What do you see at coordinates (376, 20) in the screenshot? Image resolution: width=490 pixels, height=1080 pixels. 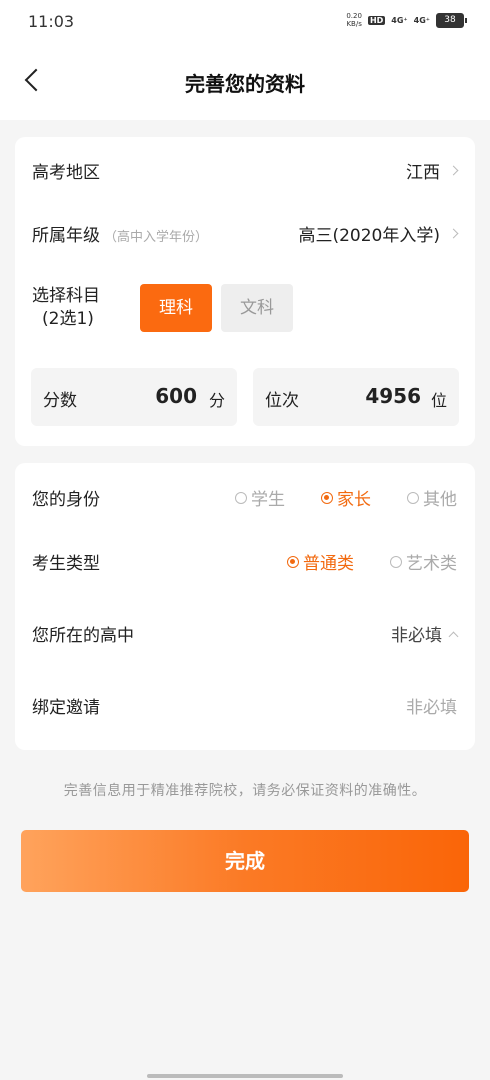 I see `hd-icon: HD` at bounding box center [376, 20].